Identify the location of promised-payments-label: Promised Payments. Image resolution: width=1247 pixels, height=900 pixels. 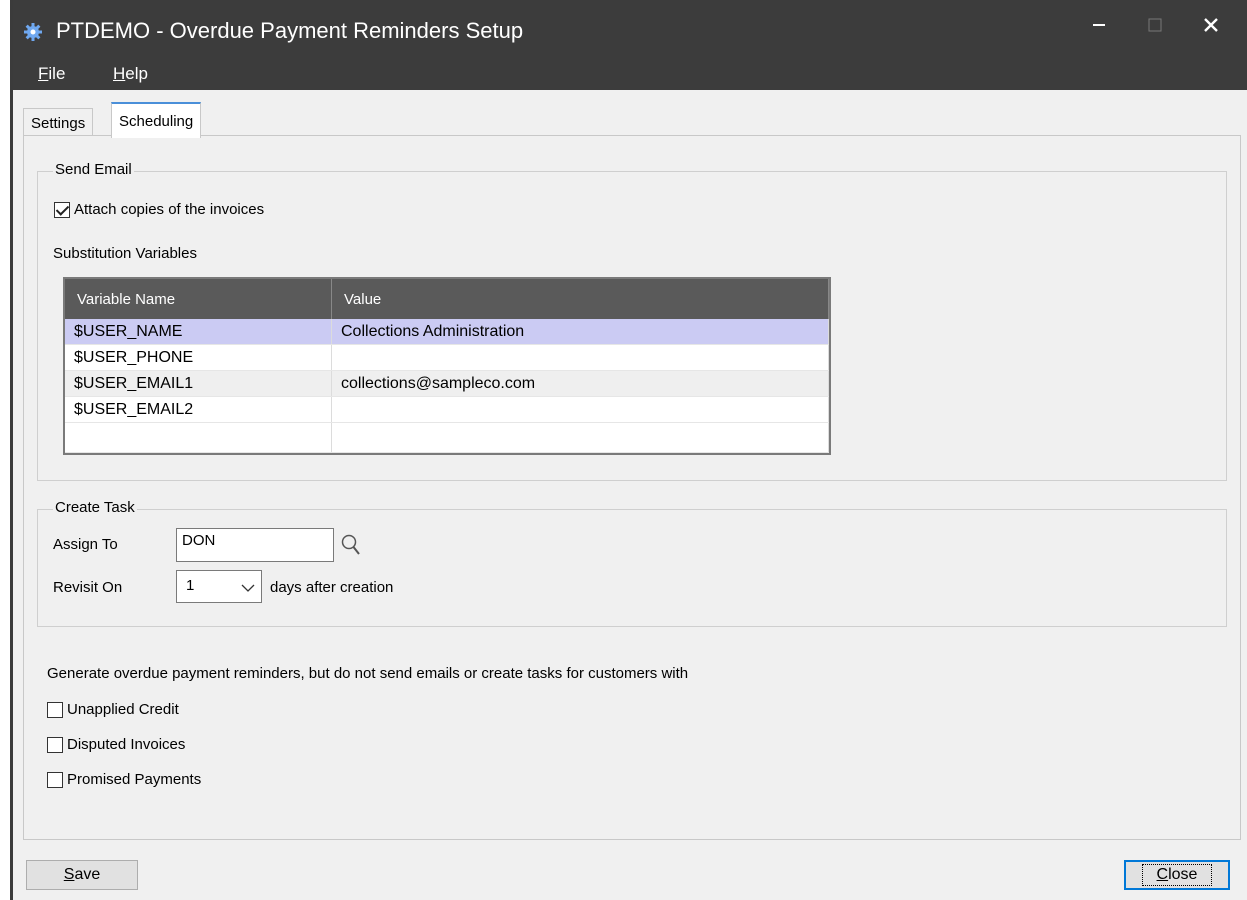
(134, 779).